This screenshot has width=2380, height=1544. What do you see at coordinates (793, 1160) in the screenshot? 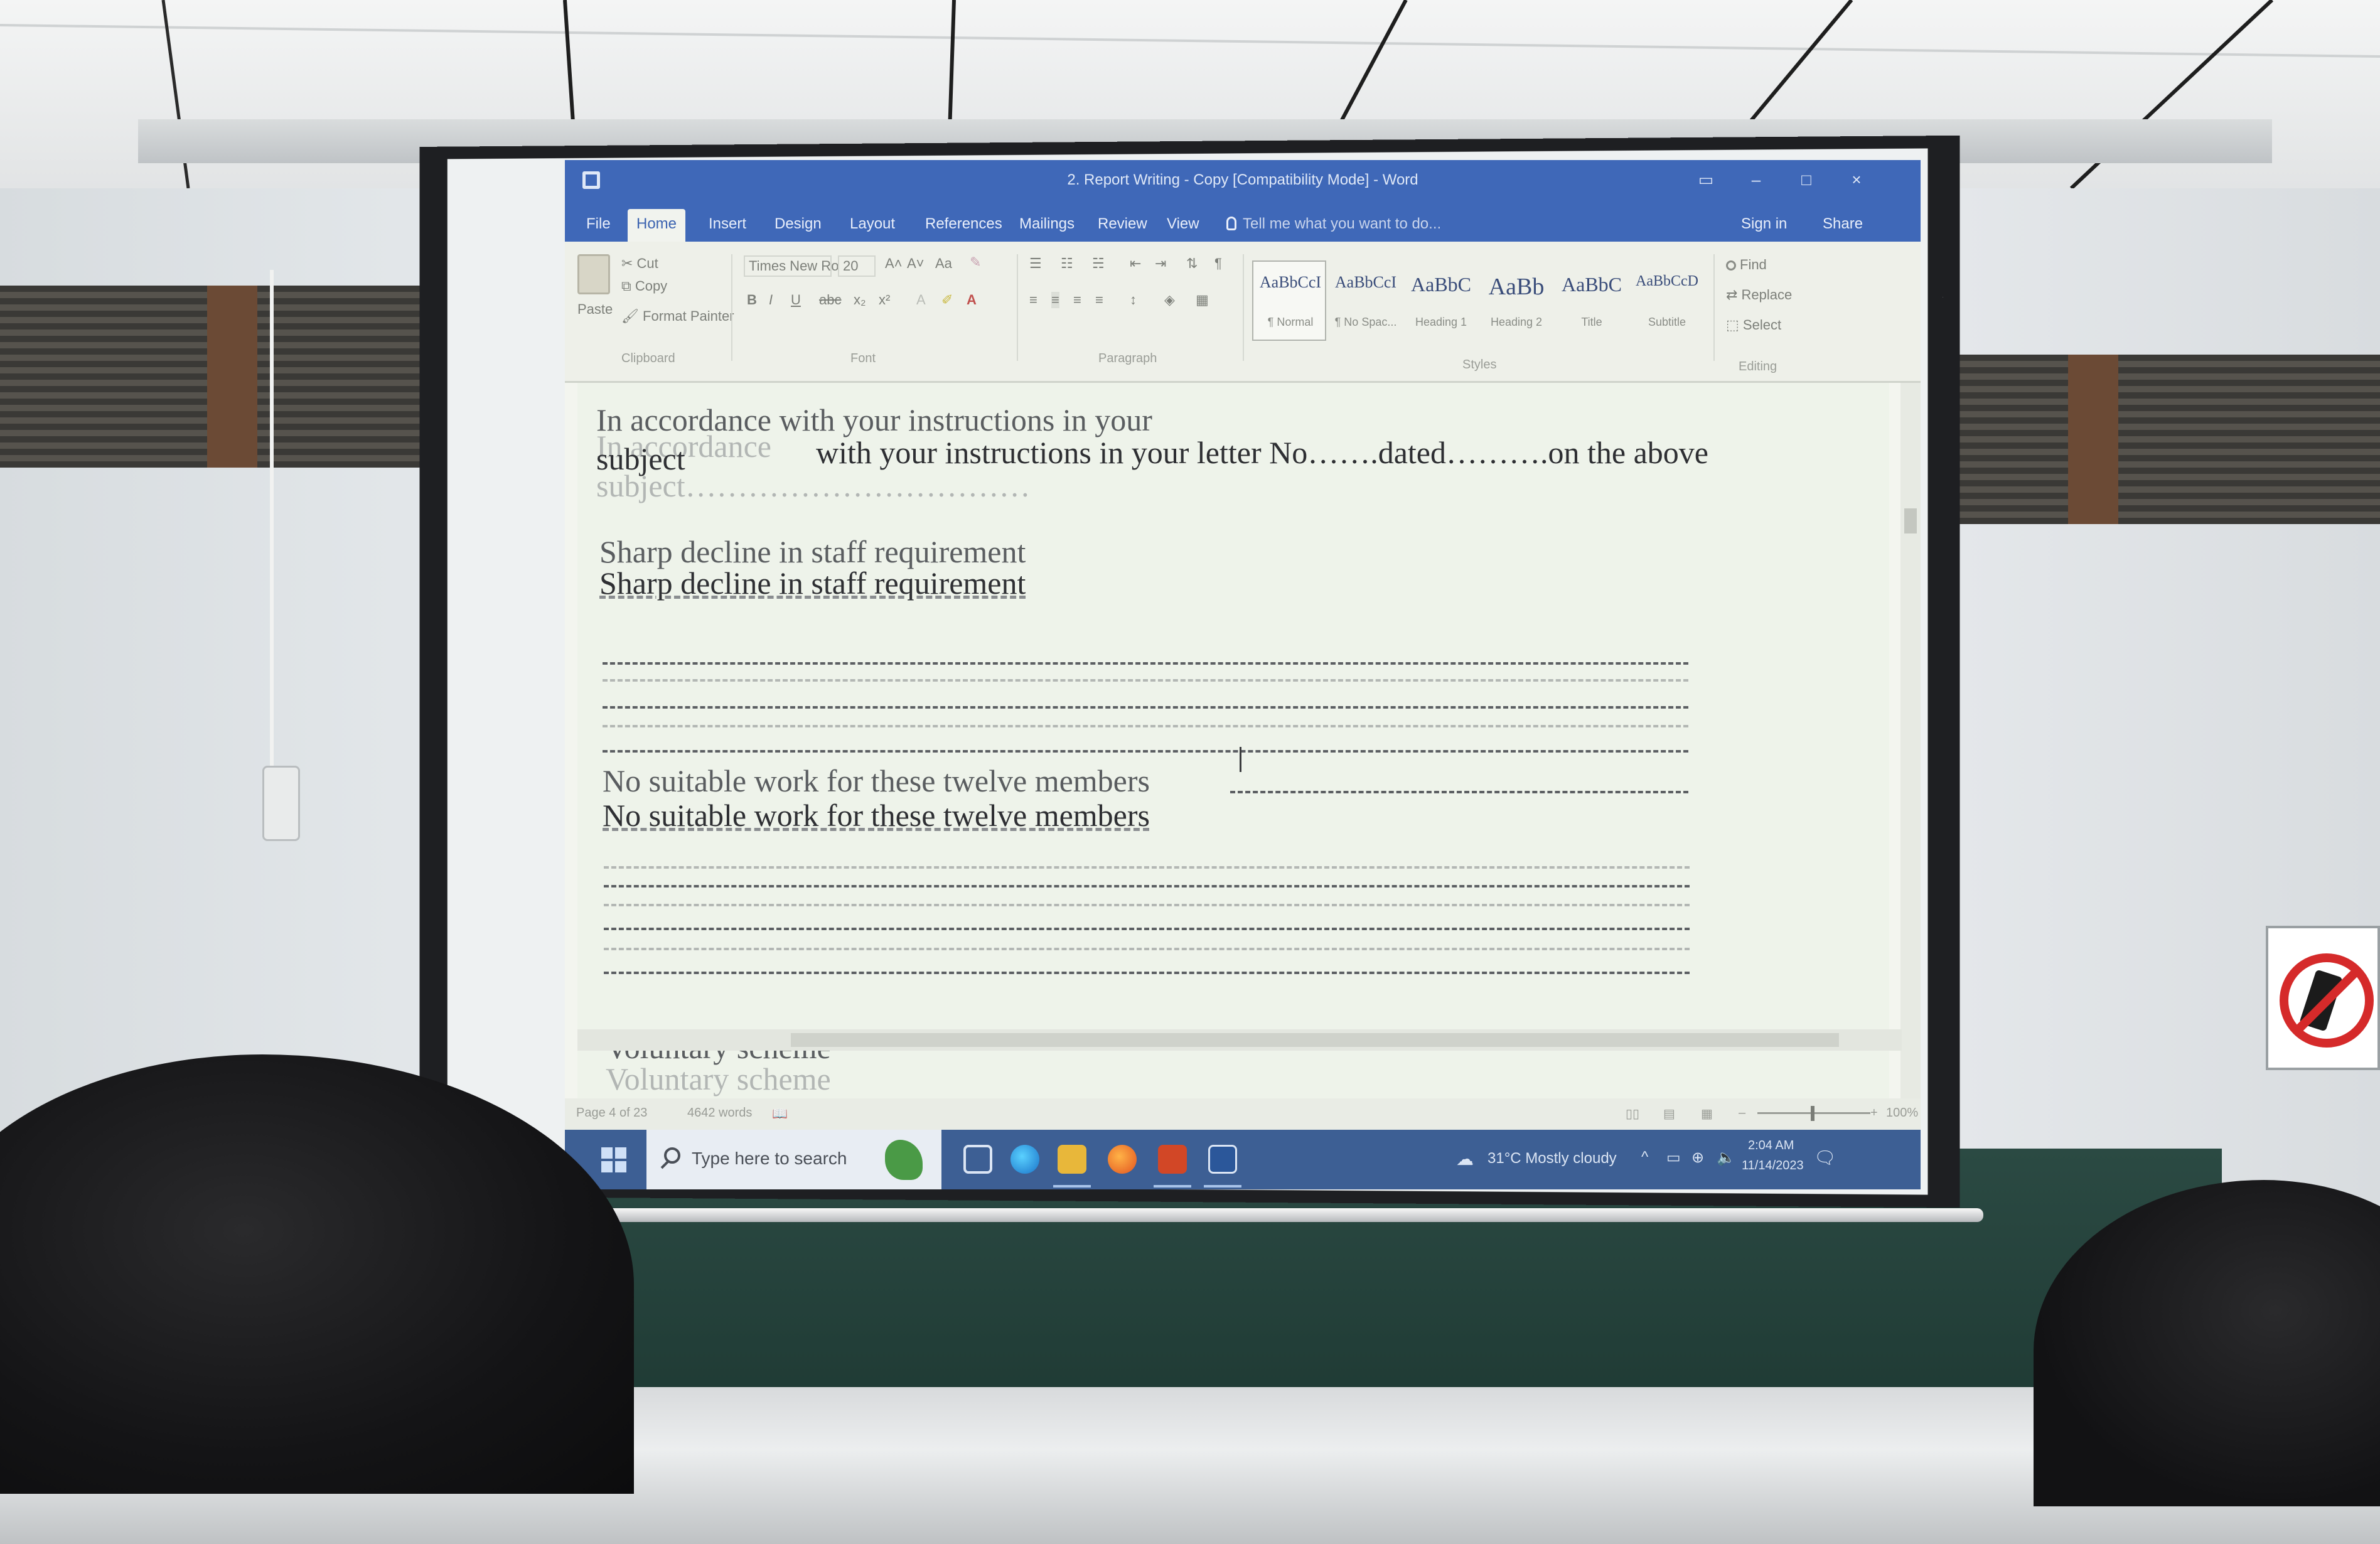
I see `taskbar-search-box: Type here to search` at bounding box center [793, 1160].